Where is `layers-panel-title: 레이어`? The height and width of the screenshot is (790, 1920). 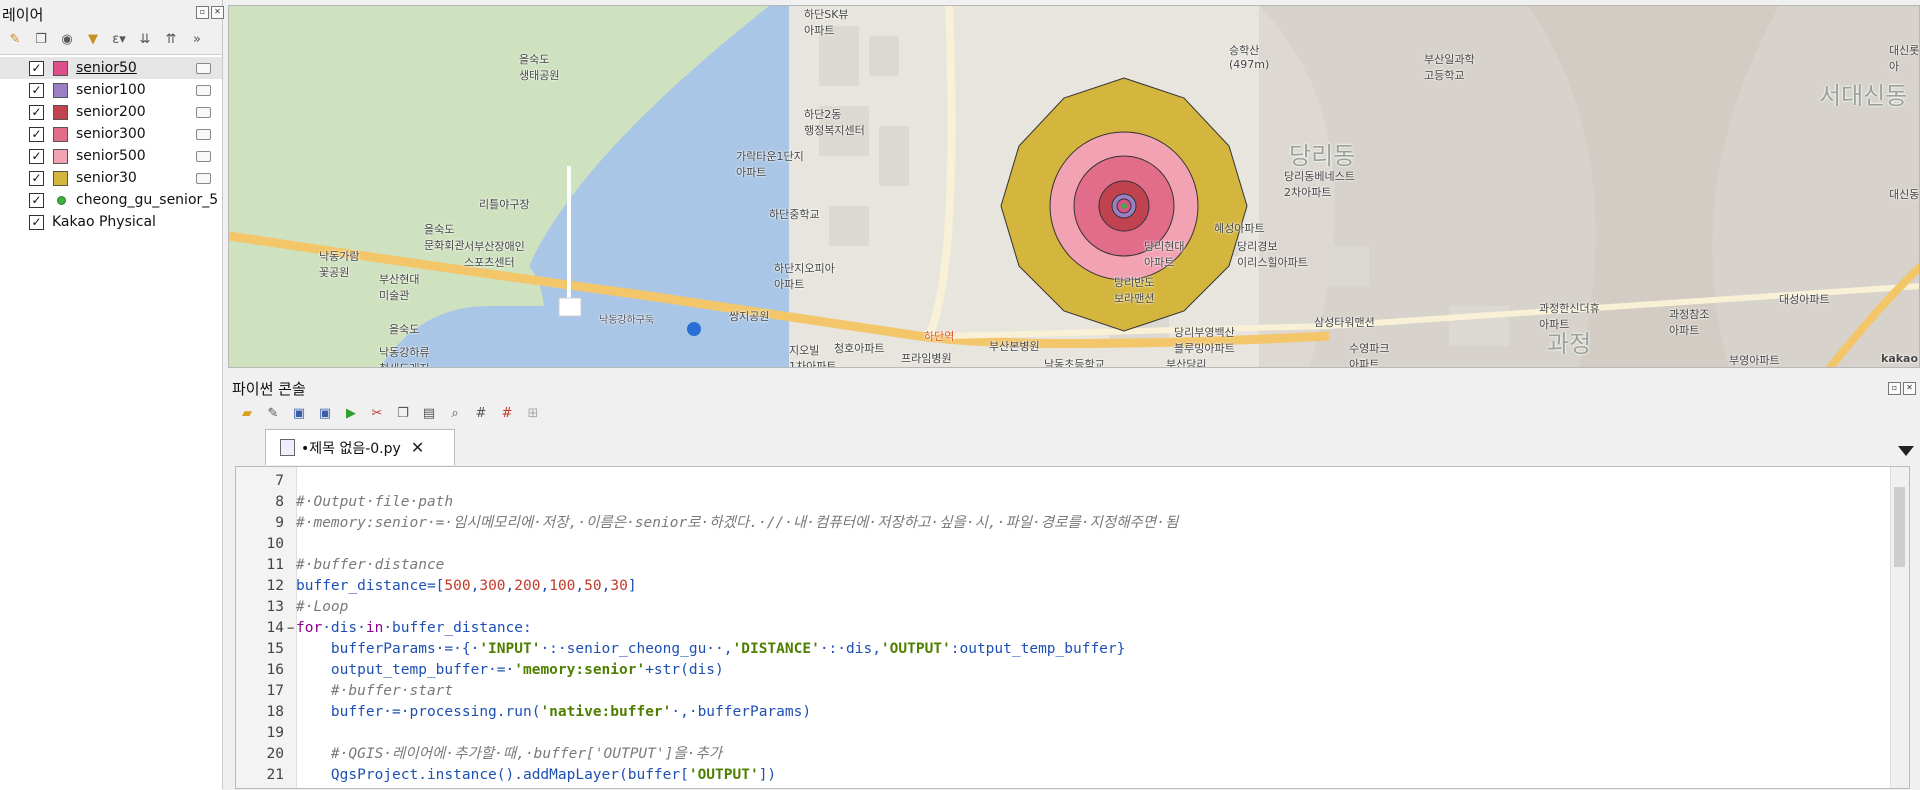
layers-panel-title: 레이어 is located at coordinates (23, 15).